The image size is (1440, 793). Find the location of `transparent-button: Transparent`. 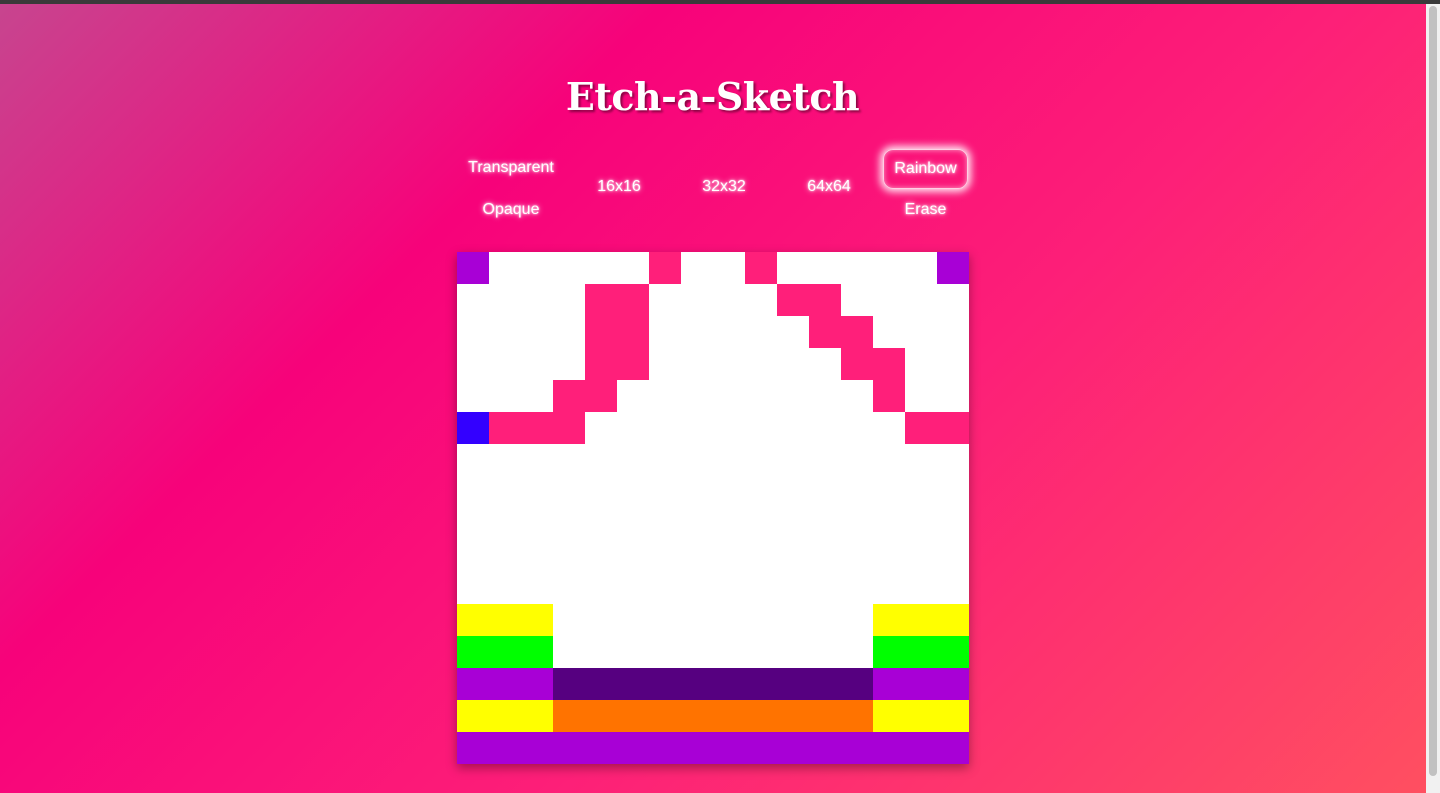

transparent-button: Transparent is located at coordinates (511, 168).